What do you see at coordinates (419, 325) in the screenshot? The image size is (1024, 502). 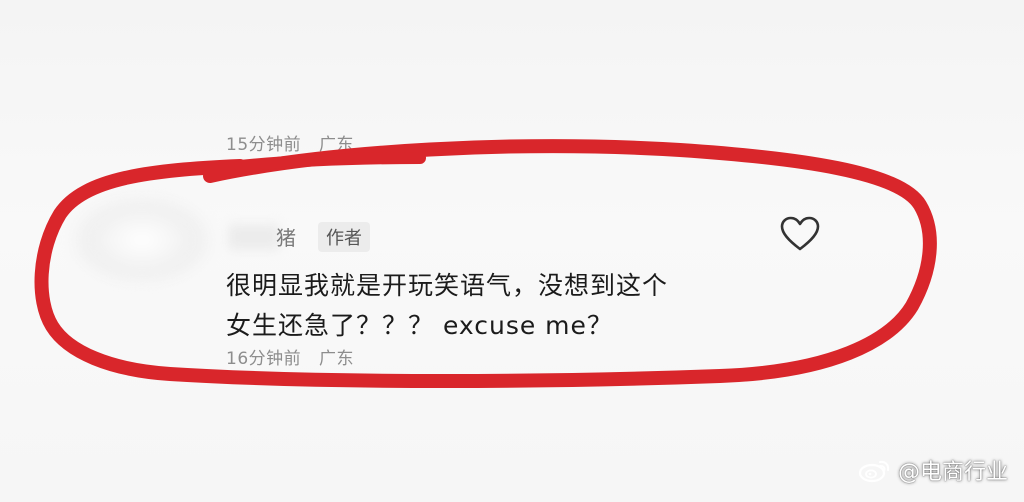 I see `comment-text-line-2: 女生还急了？？？ excuse me？` at bounding box center [419, 325].